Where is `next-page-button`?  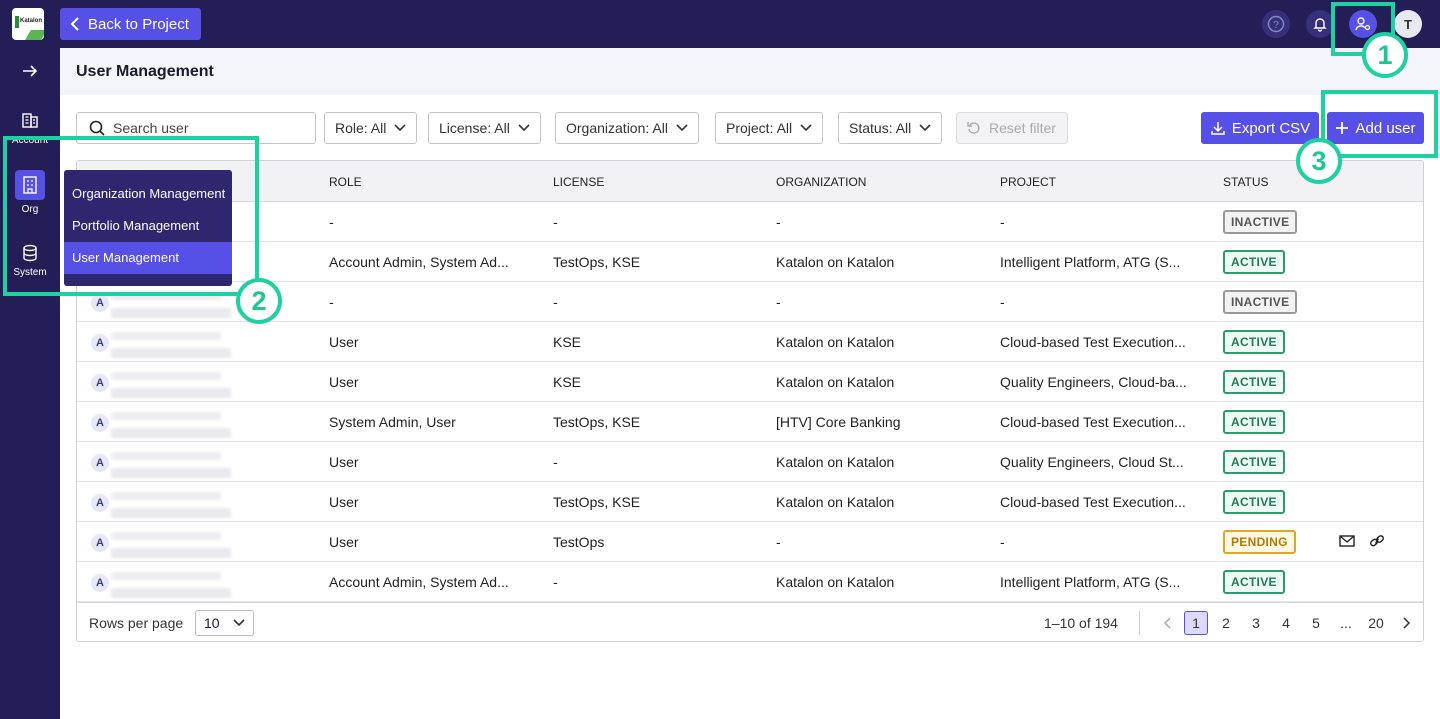
next-page-button is located at coordinates (1407, 623).